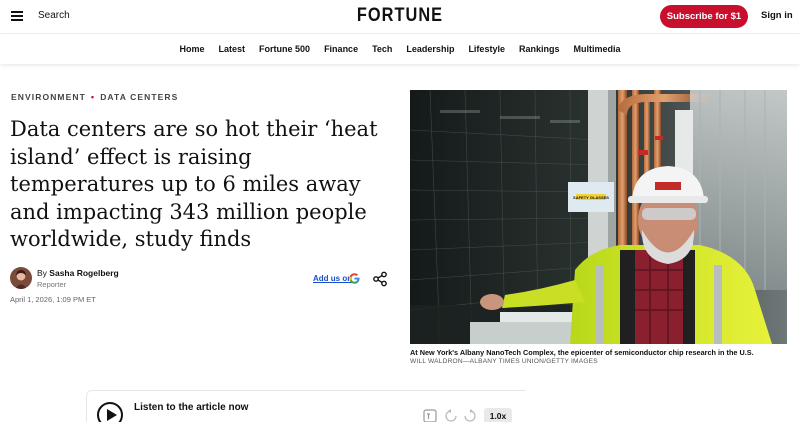 The image size is (800, 422). I want to click on fortune-logo: FORTUNE, so click(400, 16).